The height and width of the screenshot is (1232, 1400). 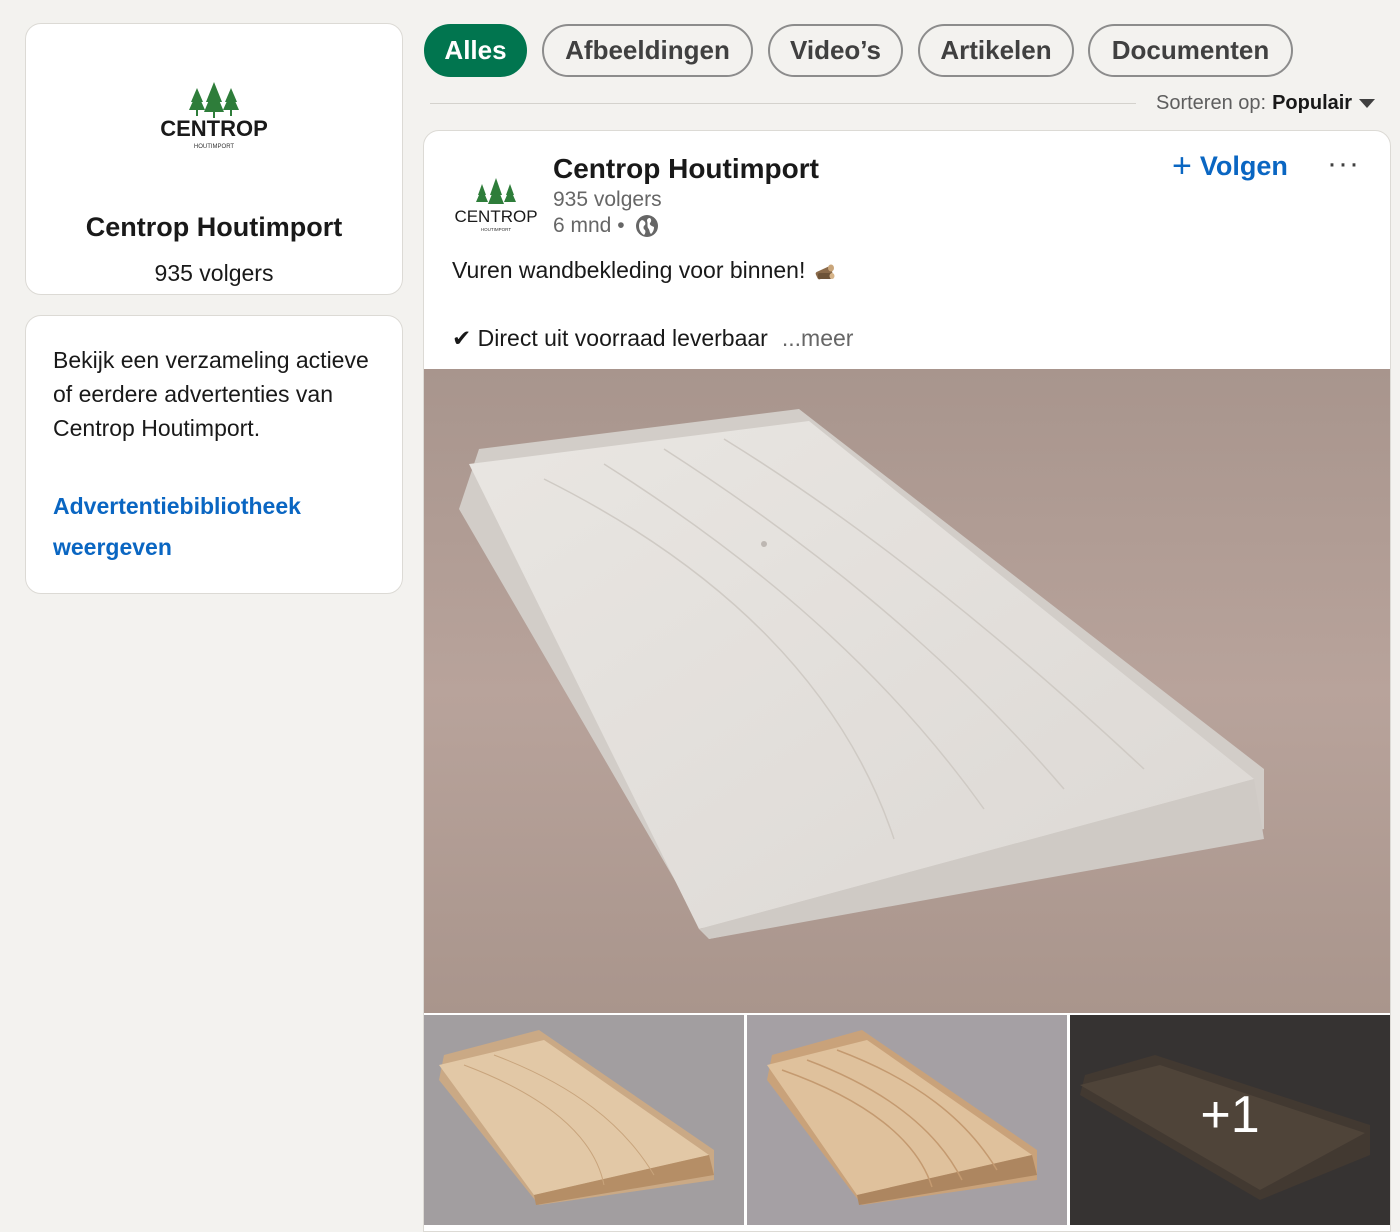 I want to click on post-text-line-1: Vuren wandbekleding voor binnen!, so click(x=644, y=270).